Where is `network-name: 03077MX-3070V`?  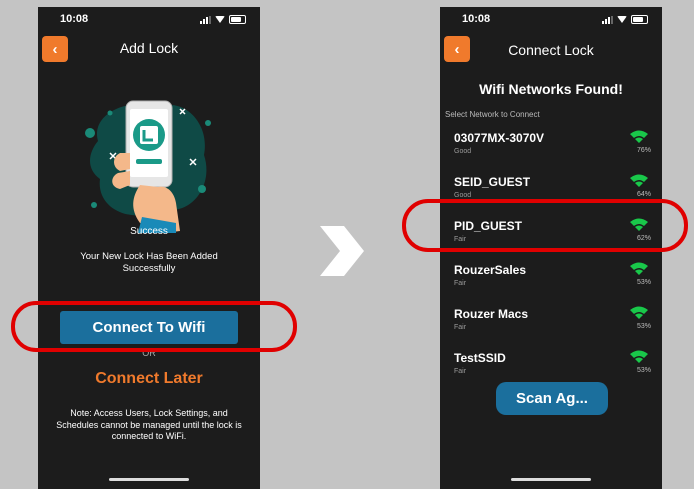 network-name: 03077MX-3070V is located at coordinates (499, 138).